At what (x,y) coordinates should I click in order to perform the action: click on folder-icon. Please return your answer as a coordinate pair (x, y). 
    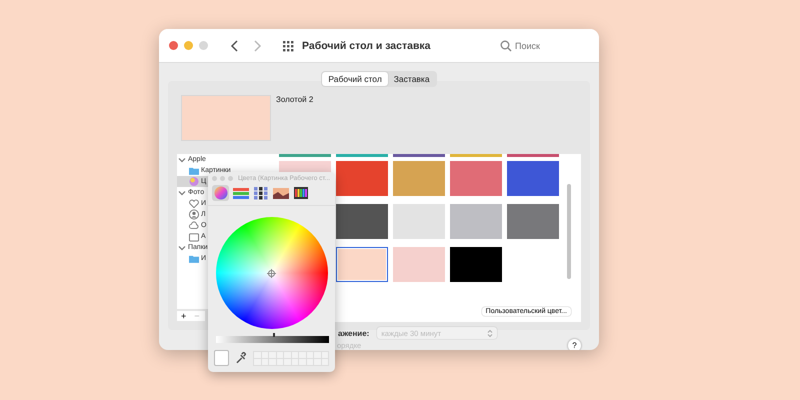
    Looking at the image, I should click on (194, 259).